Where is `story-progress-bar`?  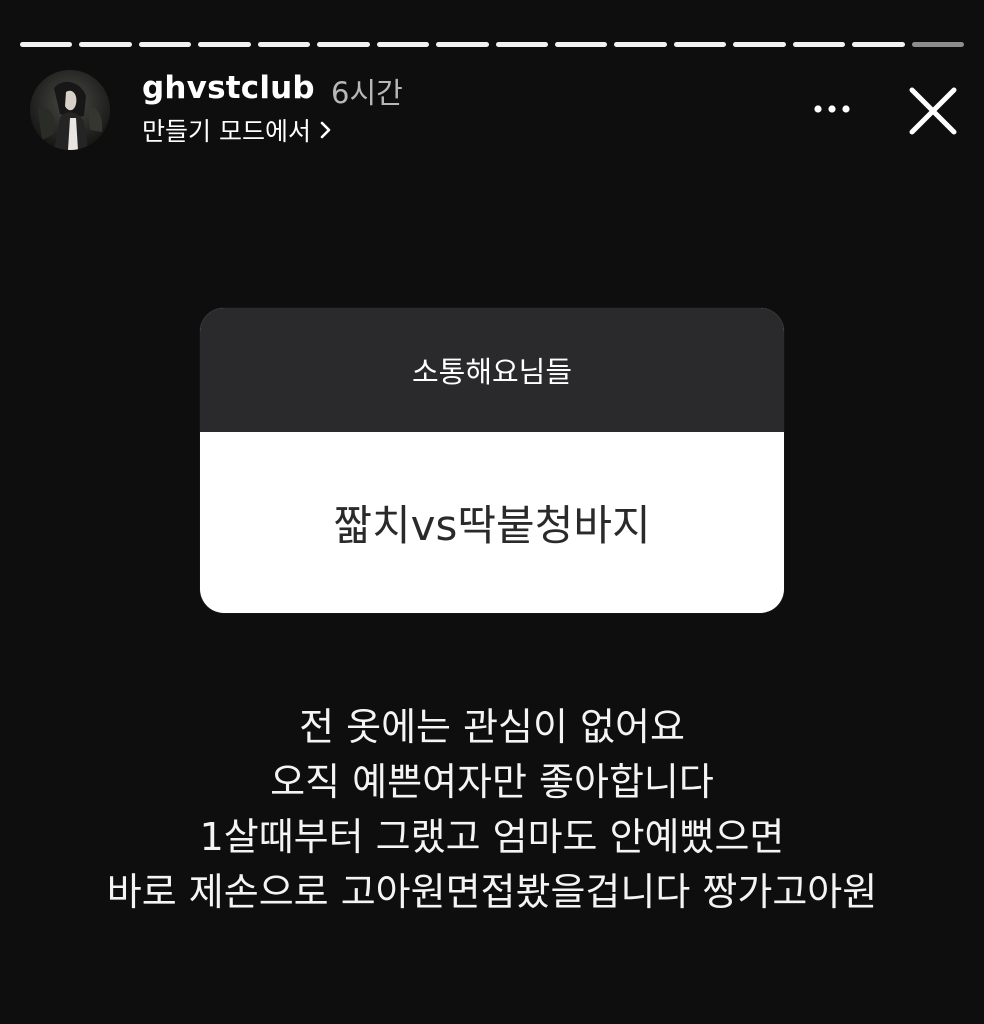 story-progress-bar is located at coordinates (492, 44).